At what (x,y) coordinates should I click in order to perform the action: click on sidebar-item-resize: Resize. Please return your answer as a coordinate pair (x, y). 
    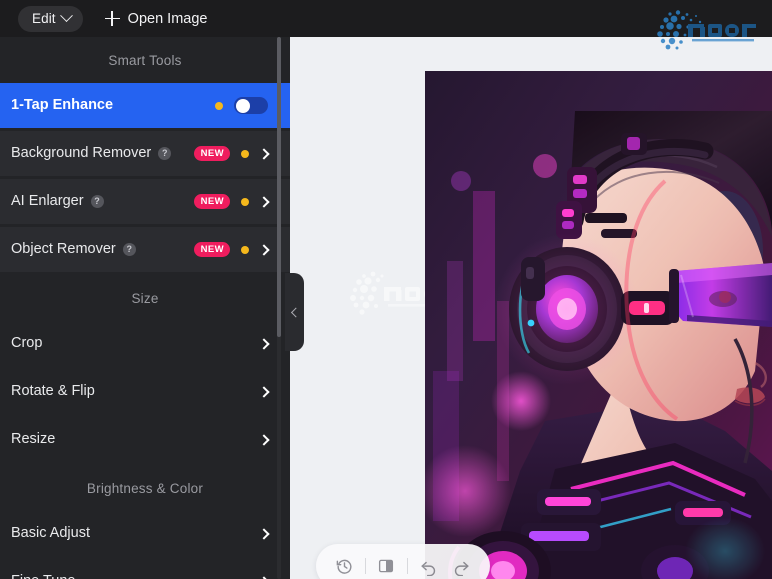
    Looking at the image, I should click on (145, 439).